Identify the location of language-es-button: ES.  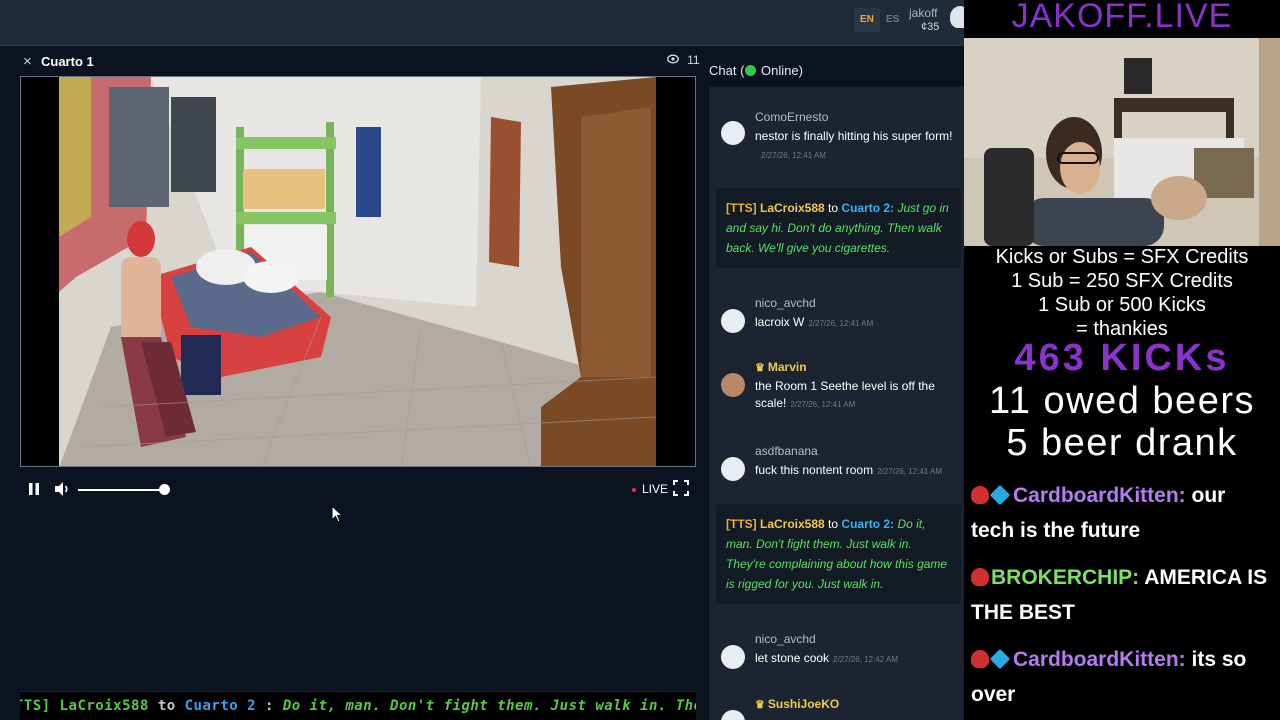
(892, 20).